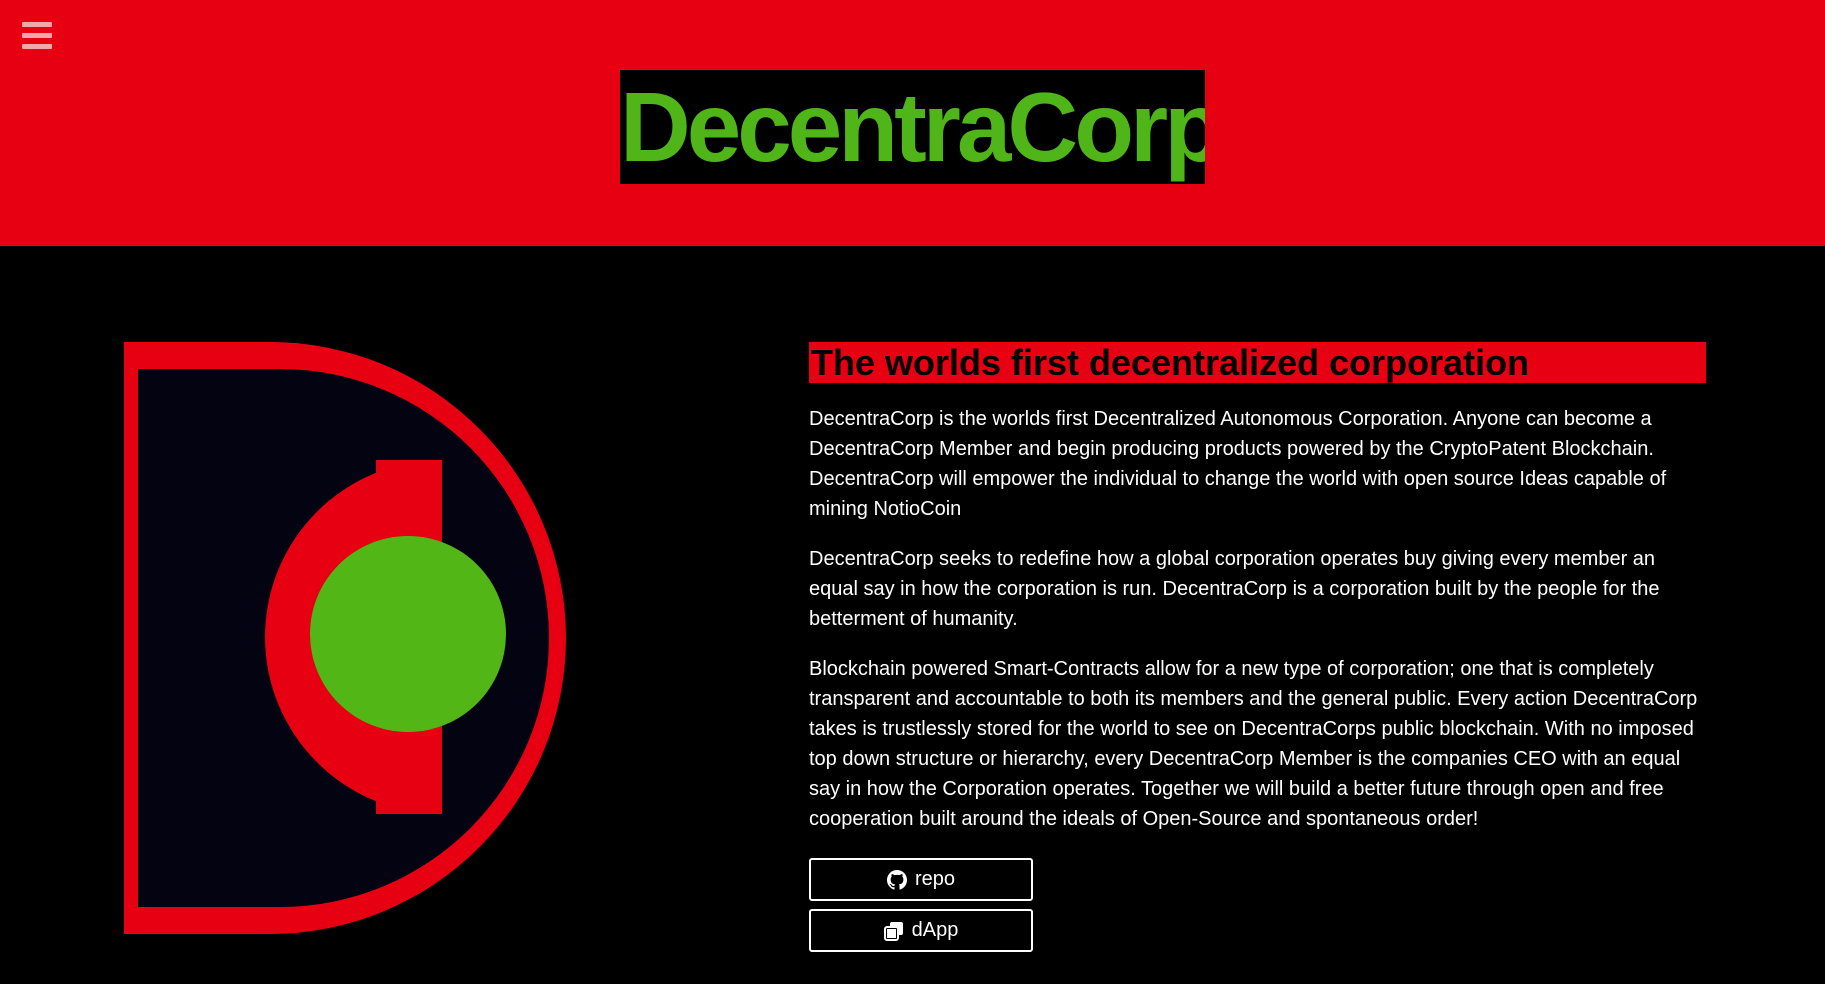 The image size is (1825, 984). I want to click on brand-title: DecentraCorp, so click(912, 127).